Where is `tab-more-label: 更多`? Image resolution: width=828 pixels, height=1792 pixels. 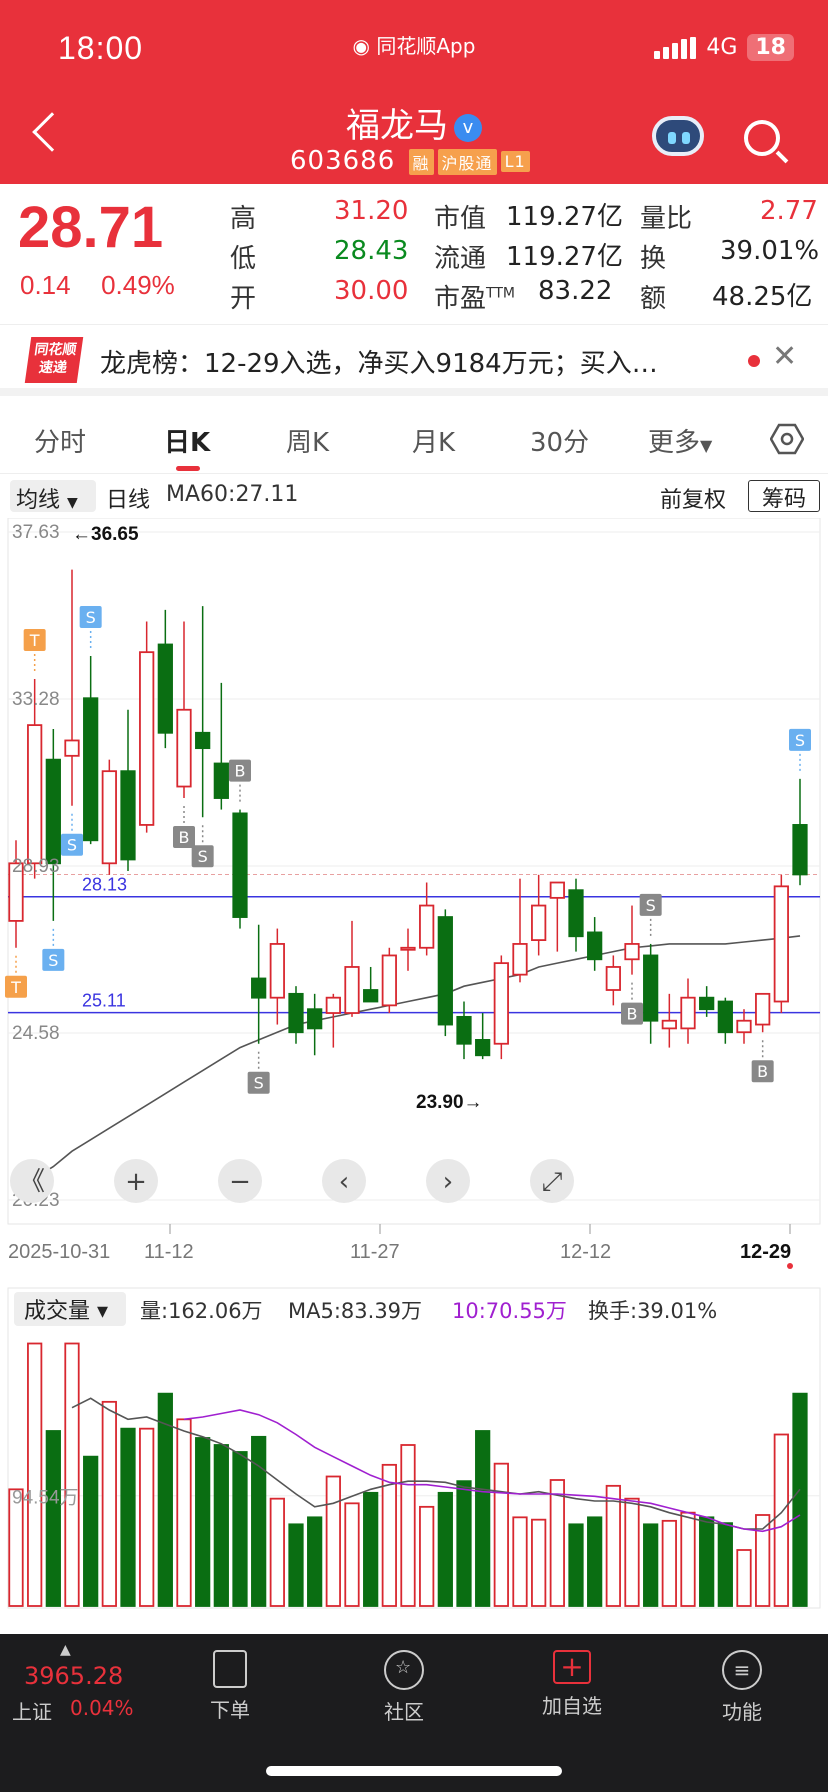
tab-more-label: 更多 is located at coordinates (674, 443).